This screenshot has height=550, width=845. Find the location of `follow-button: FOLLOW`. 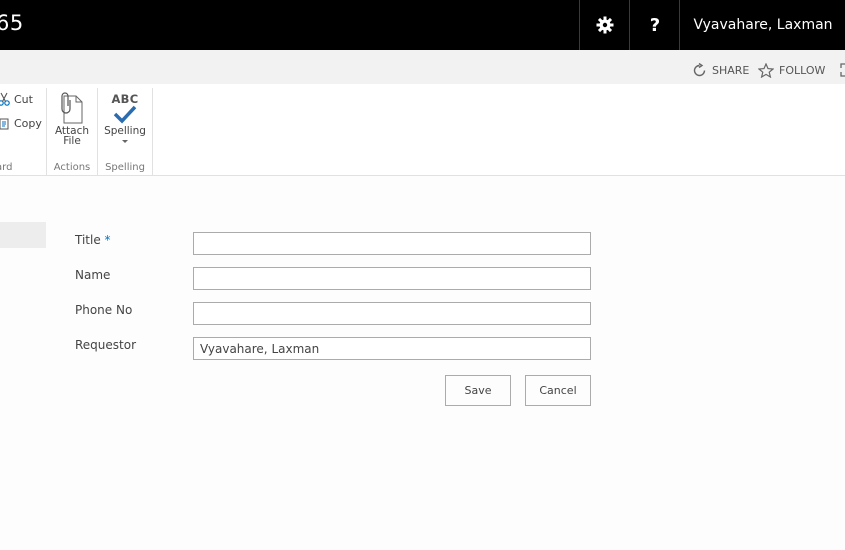

follow-button: FOLLOW is located at coordinates (791, 70).